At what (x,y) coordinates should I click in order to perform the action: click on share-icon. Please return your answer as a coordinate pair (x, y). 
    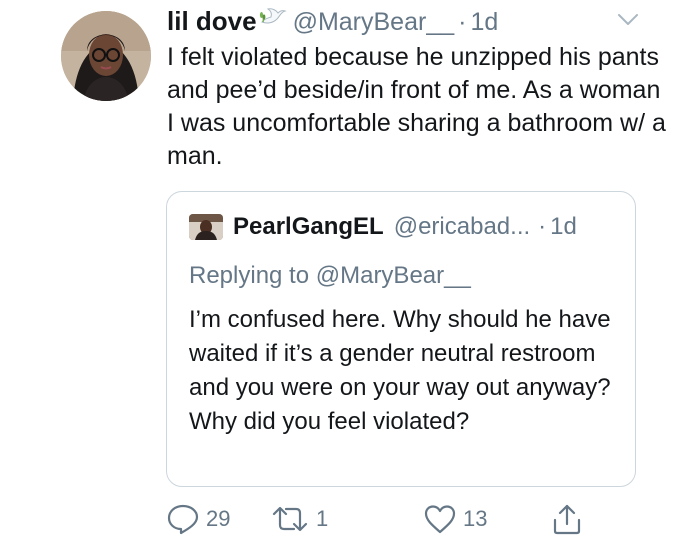
    Looking at the image, I should click on (567, 519).